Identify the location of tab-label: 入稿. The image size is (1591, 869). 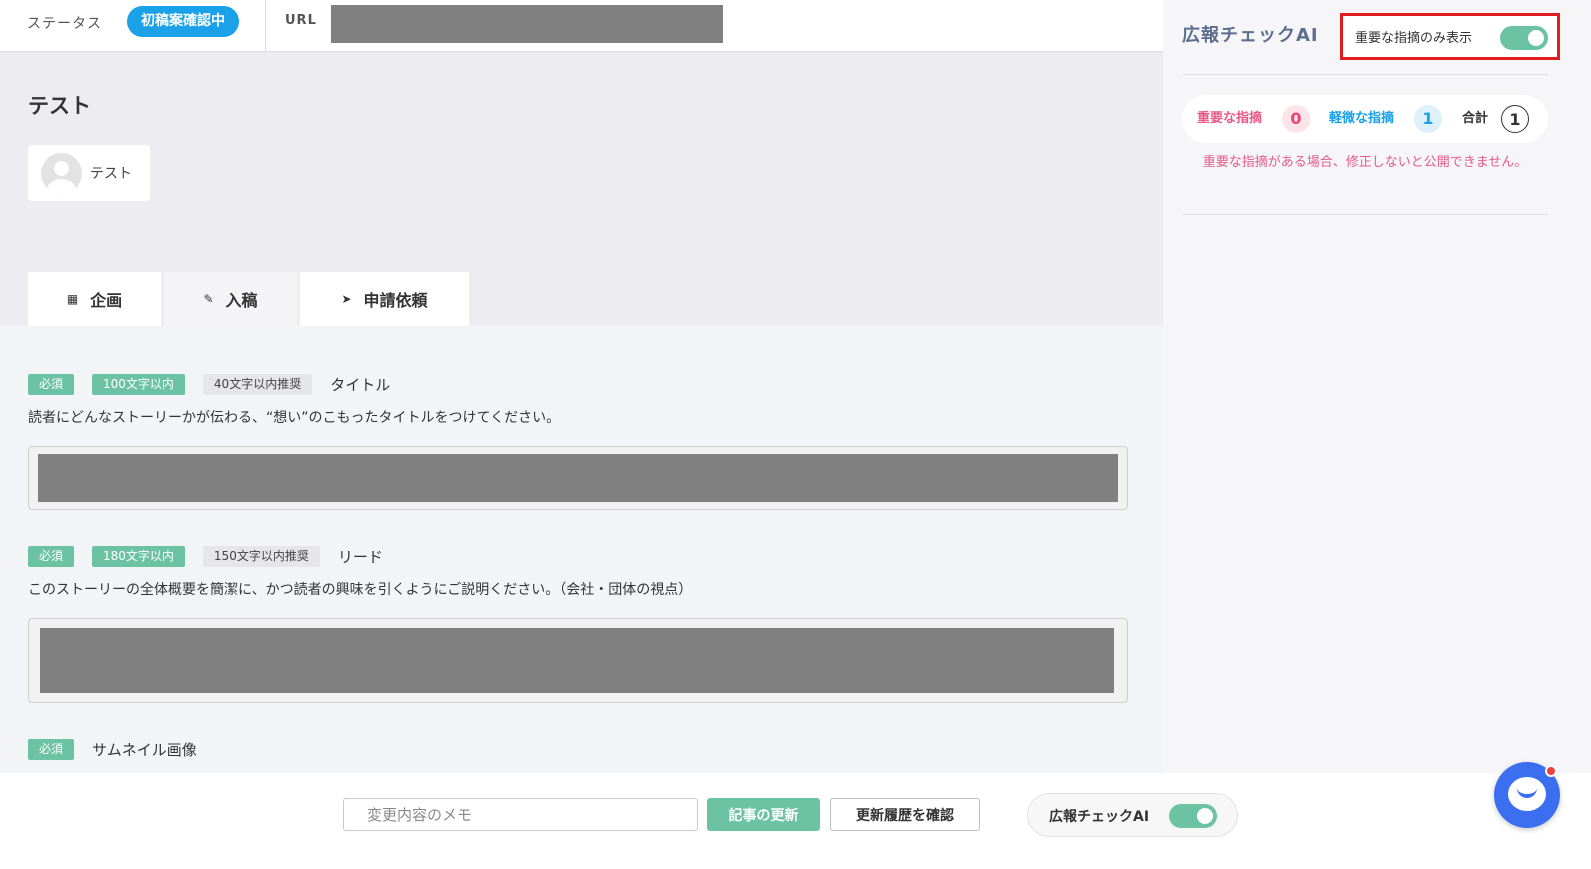
(241, 300).